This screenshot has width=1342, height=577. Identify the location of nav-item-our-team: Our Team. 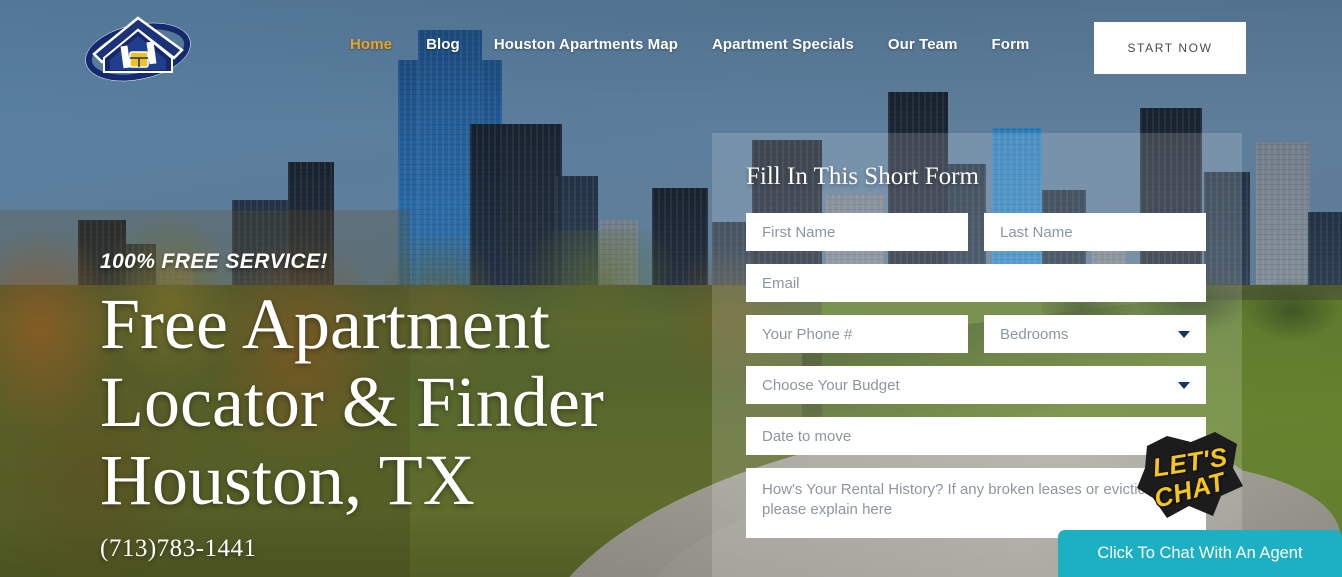
(923, 44).